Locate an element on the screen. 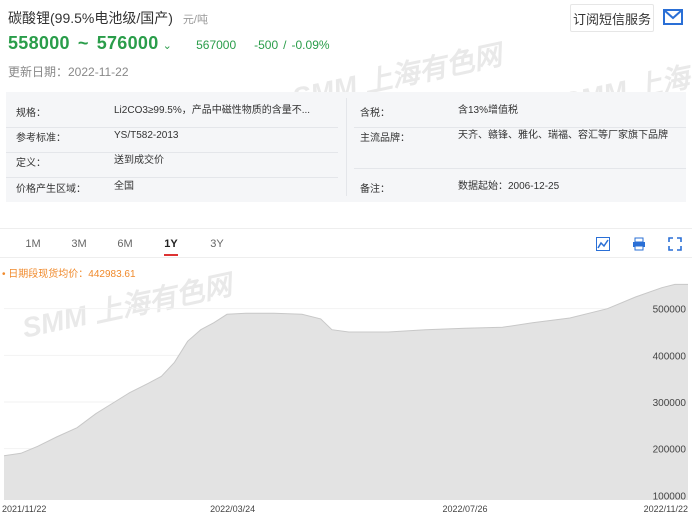  x-tick-label: 2022/07/26 is located at coordinates (464, 509).